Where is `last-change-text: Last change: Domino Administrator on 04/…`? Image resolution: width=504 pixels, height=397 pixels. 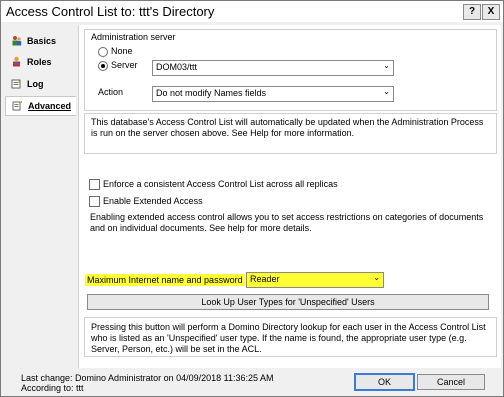 last-change-text: Last change: Domino Administrator on 04/… is located at coordinates (147, 378).